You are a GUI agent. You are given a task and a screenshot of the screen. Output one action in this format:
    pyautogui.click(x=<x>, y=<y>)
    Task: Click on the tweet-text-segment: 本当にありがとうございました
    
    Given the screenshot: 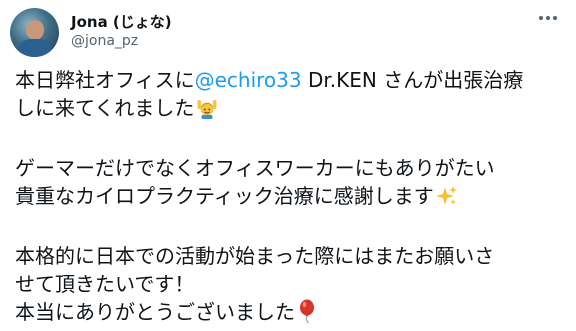 What is the action you would take?
    pyautogui.click(x=155, y=312)
    